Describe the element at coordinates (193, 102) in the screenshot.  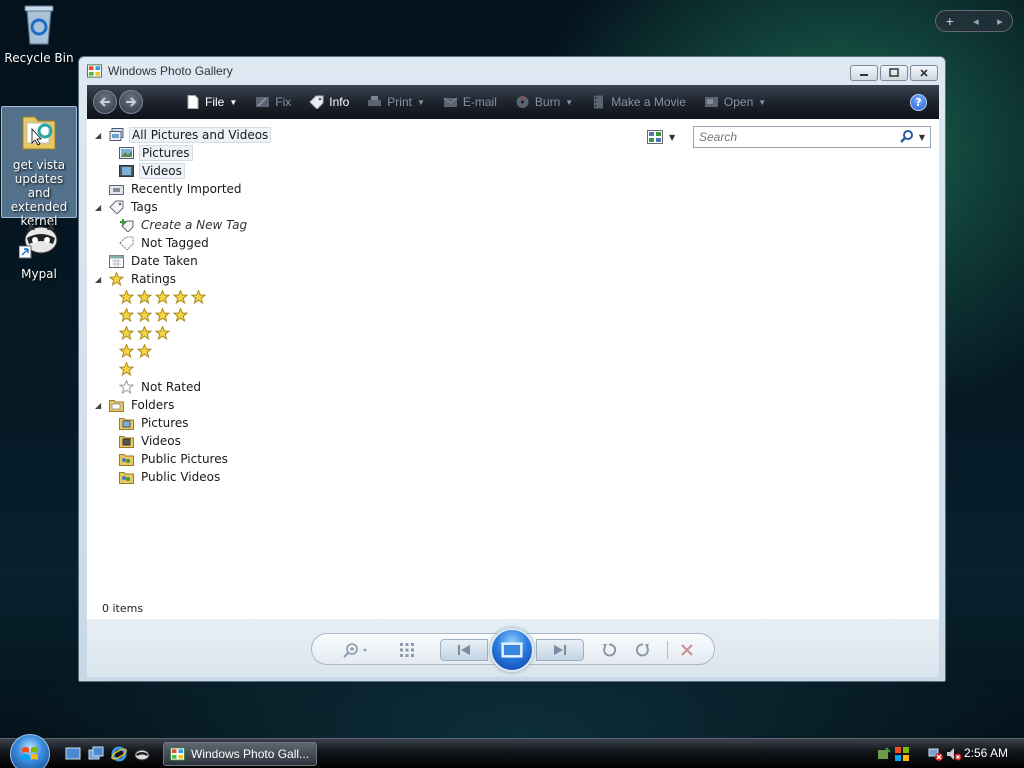
I see `file-icon` at that location.